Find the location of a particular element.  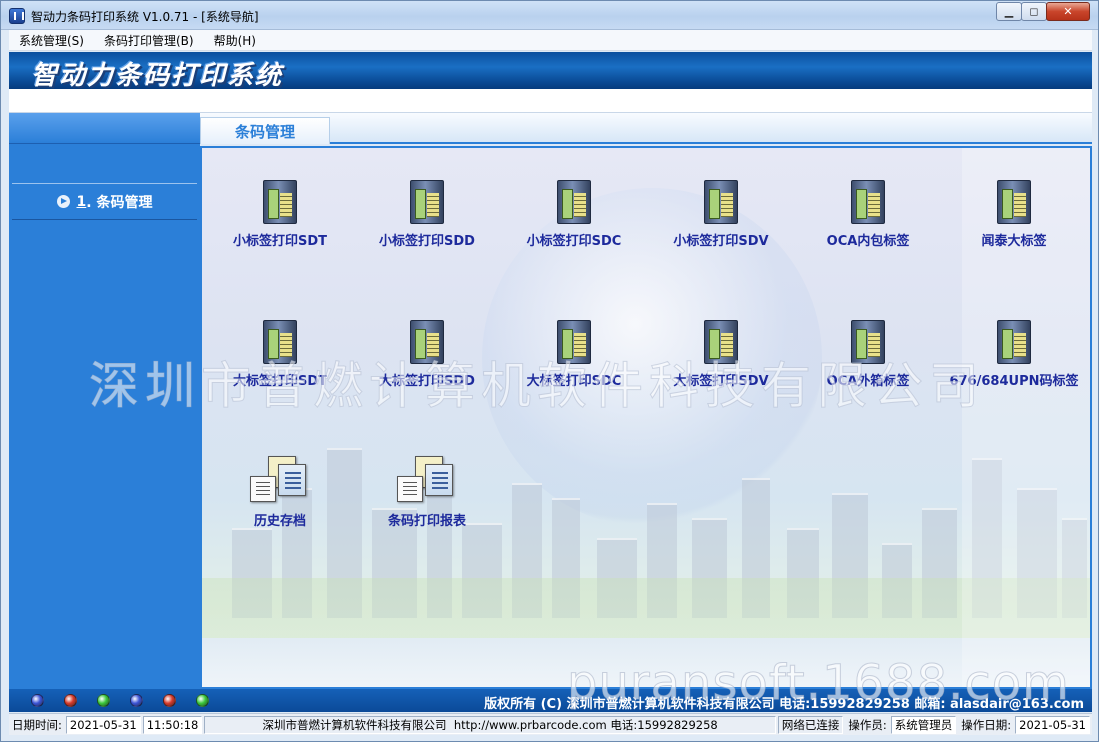

menu-bar: 系统管理(S) 条码打印管理(B) 帮助(H) is located at coordinates (550, 40).